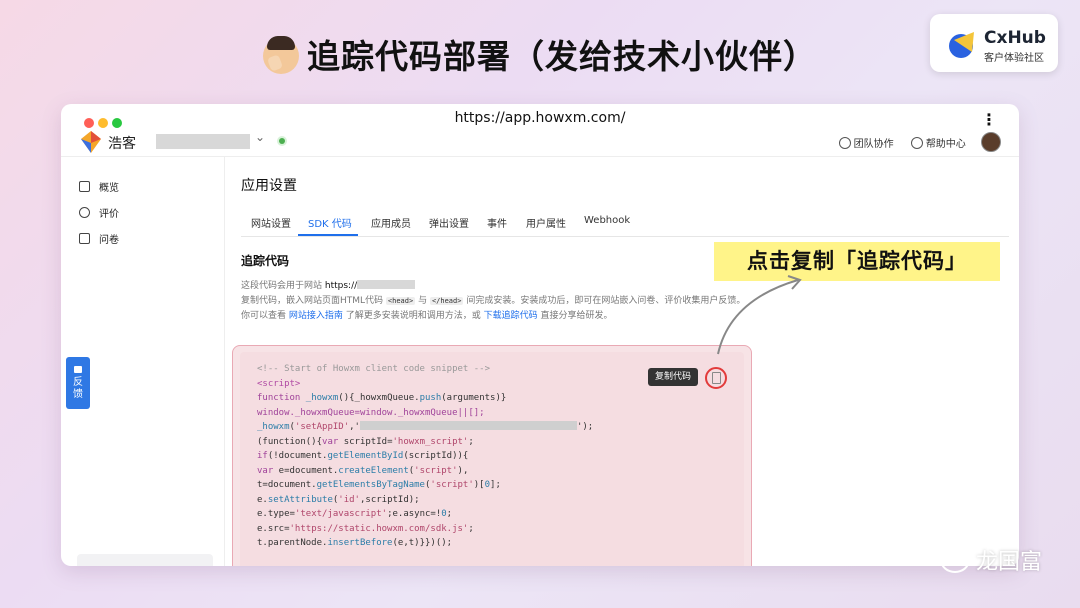 The image size is (1080, 608). Describe the element at coordinates (497, 222) in the screenshot. I see `tab-events: 事件` at that location.